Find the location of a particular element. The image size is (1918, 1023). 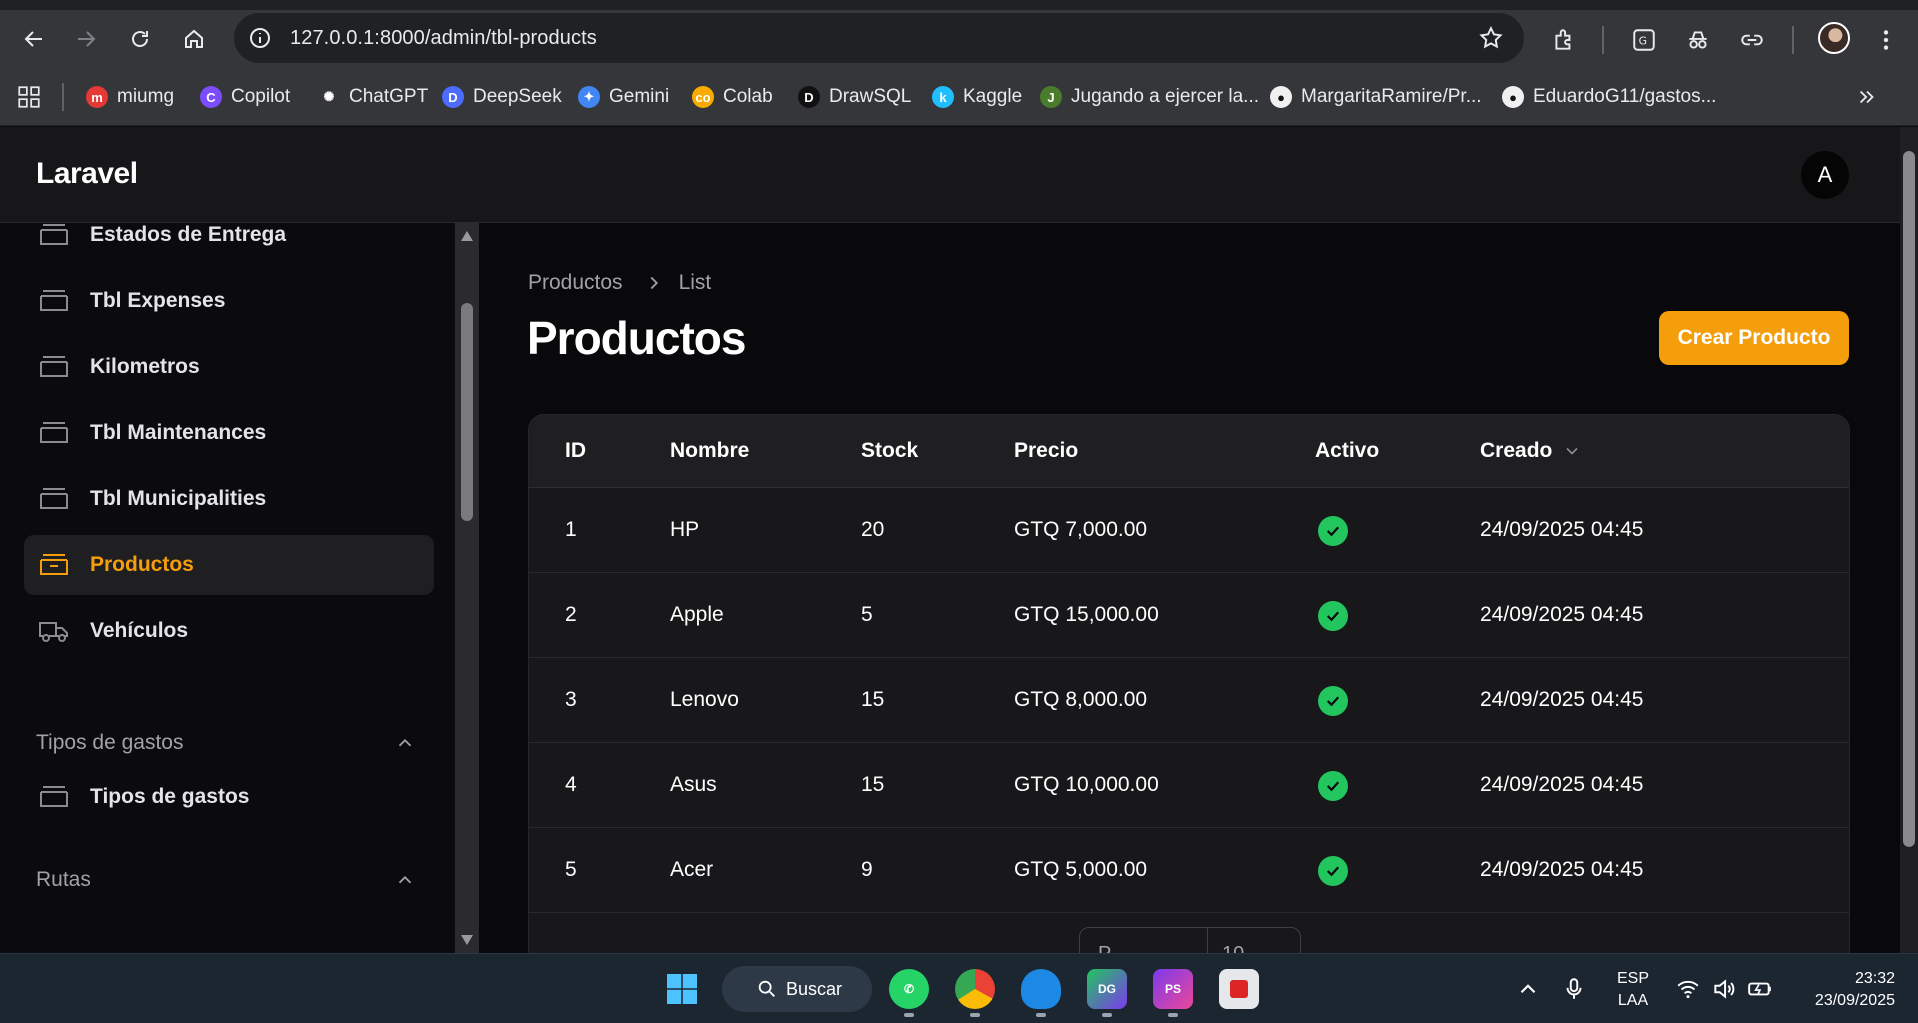

bookmark-favicon-icon: co is located at coordinates (703, 97).